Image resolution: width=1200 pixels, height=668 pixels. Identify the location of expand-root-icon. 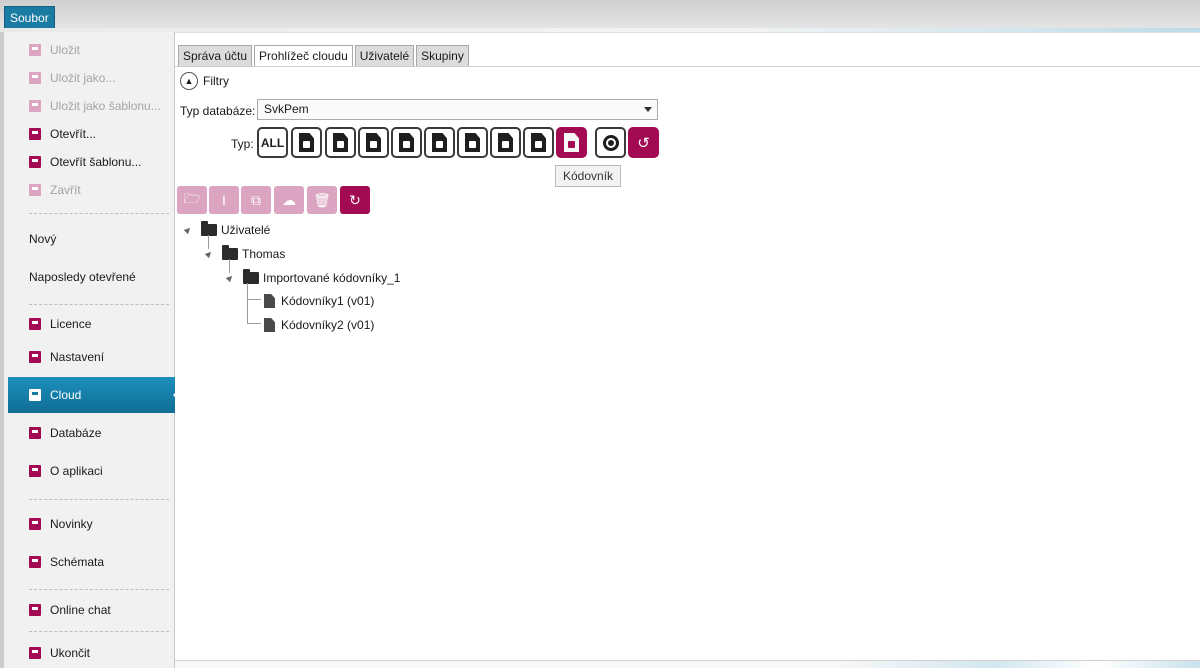
(188, 230).